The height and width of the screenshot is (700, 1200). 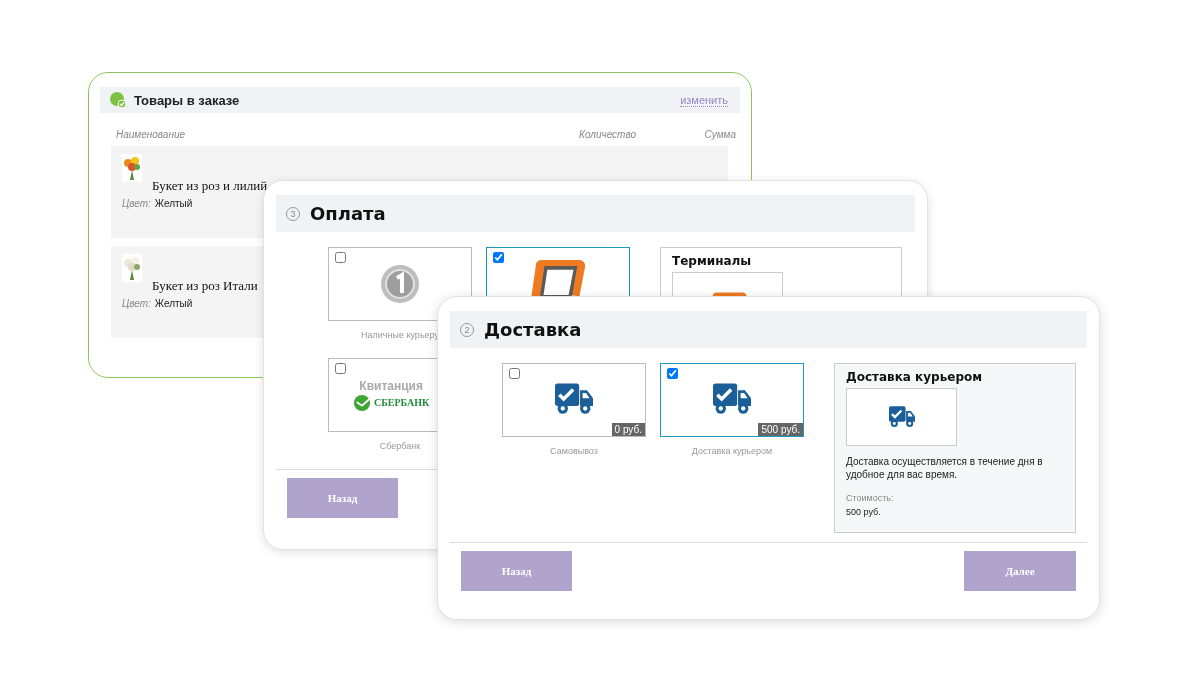 I want to click on coin-icon, so click(x=400, y=284).